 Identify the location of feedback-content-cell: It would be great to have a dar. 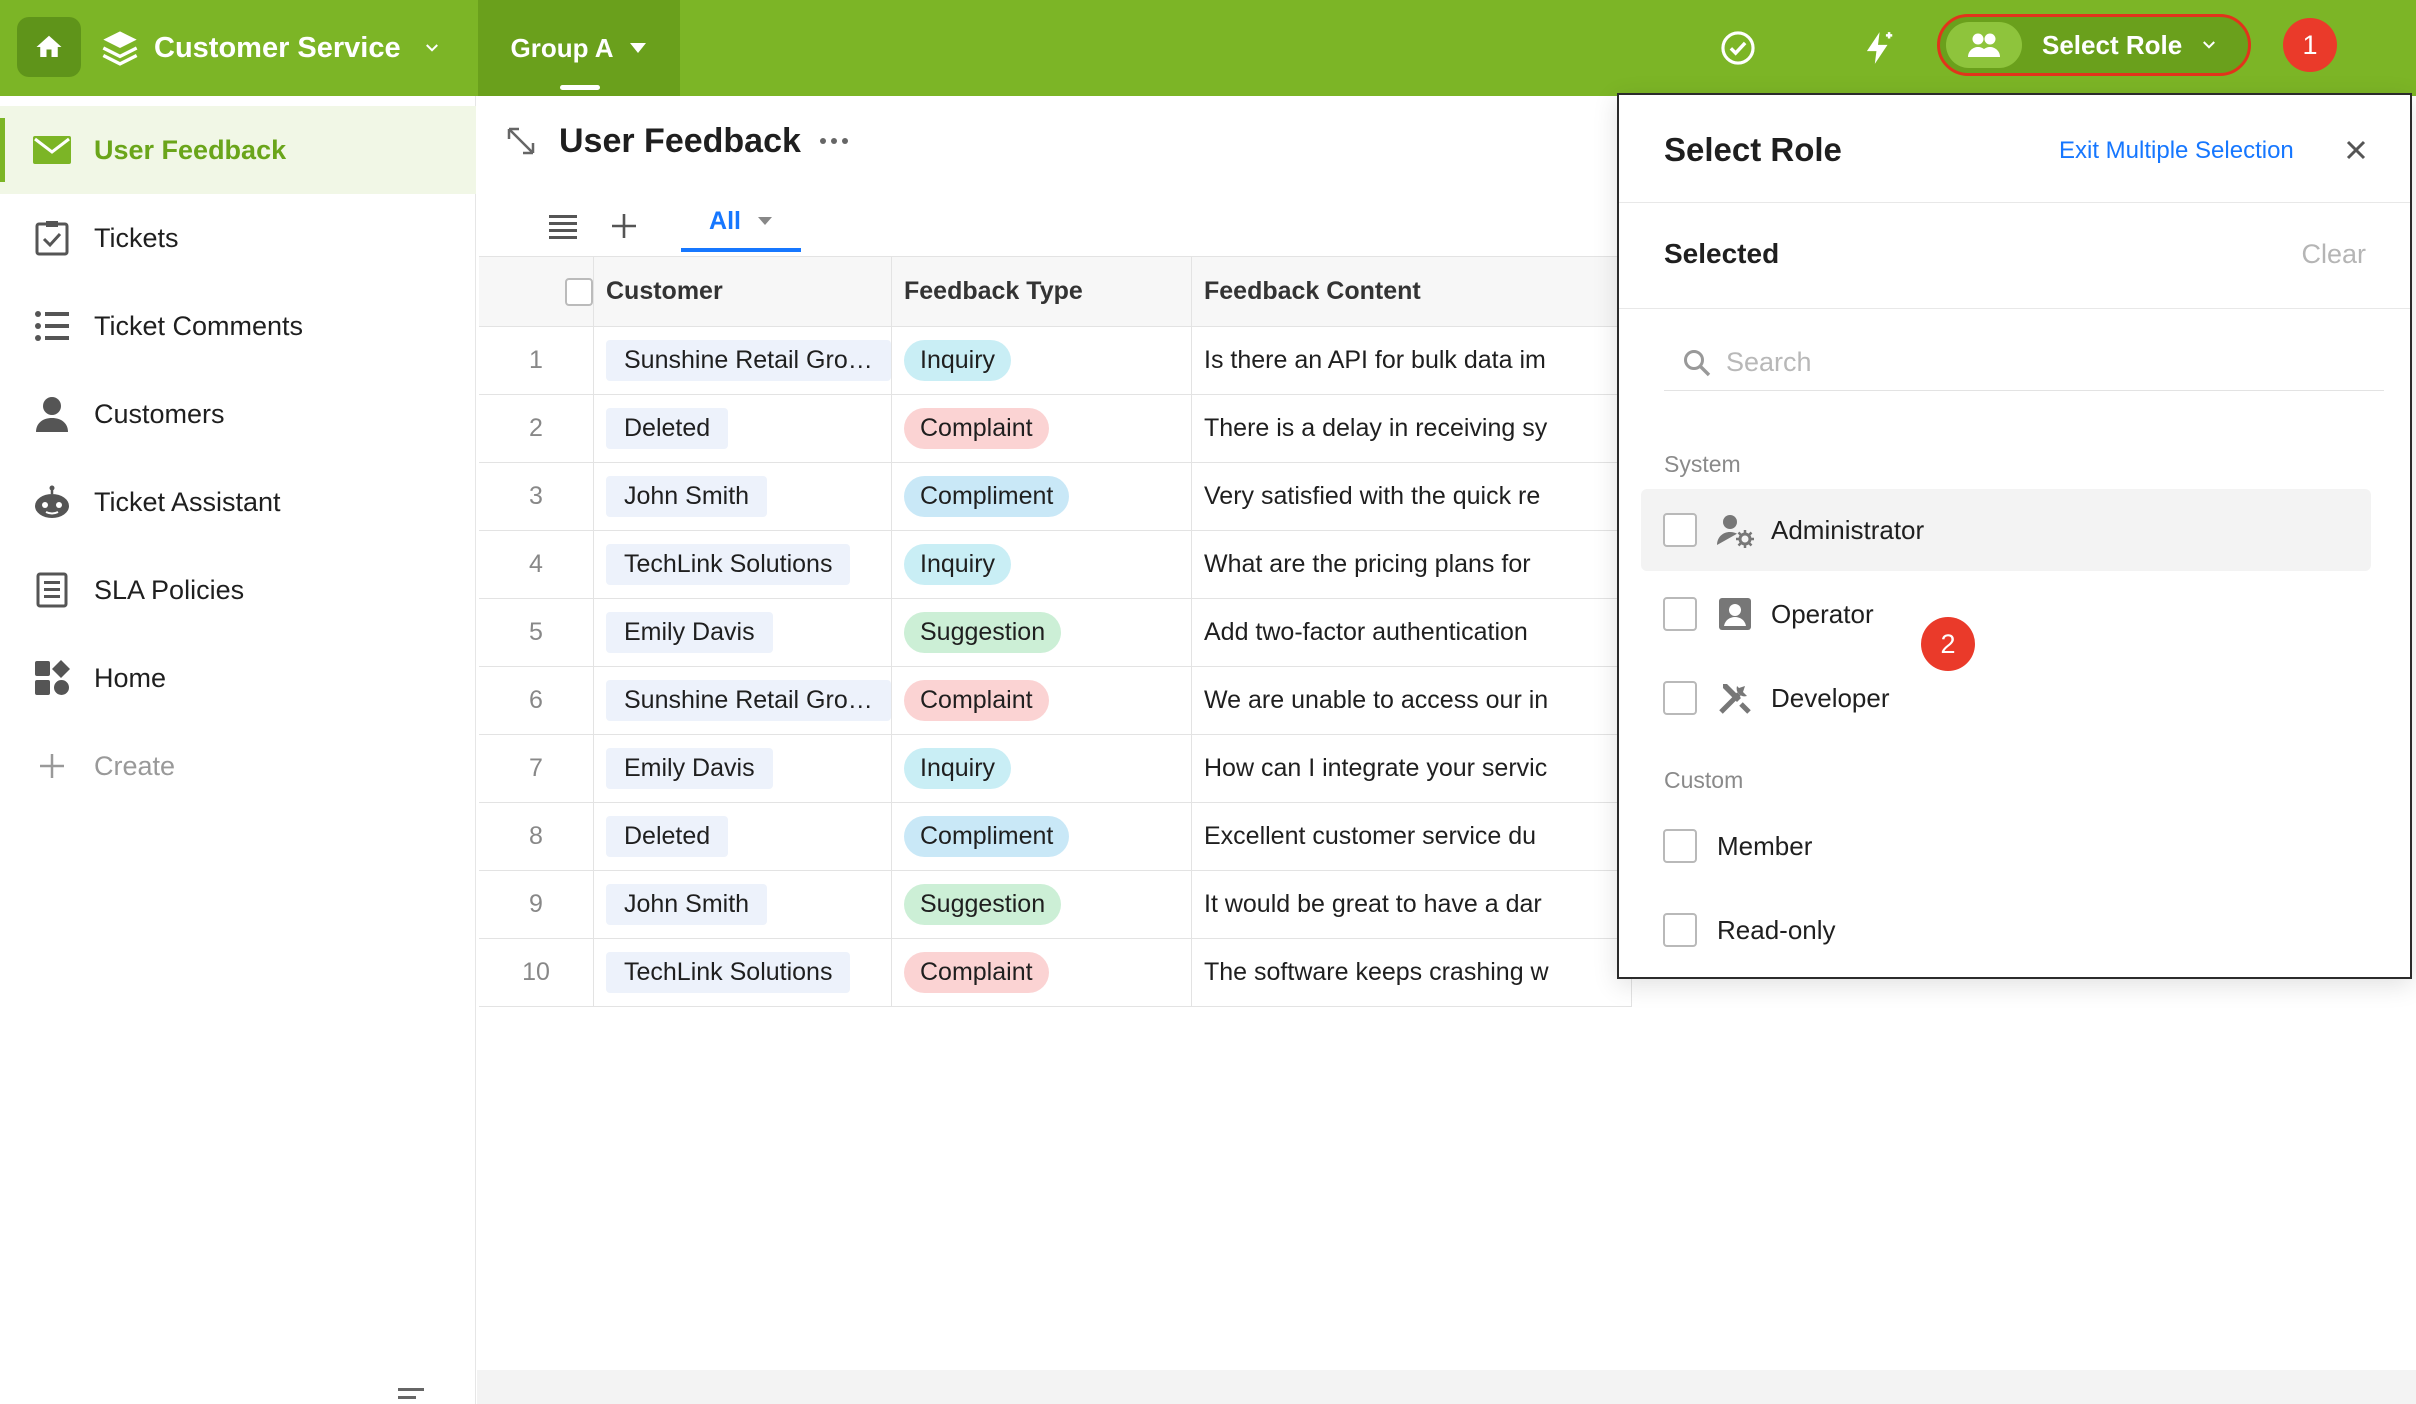
(1411, 904).